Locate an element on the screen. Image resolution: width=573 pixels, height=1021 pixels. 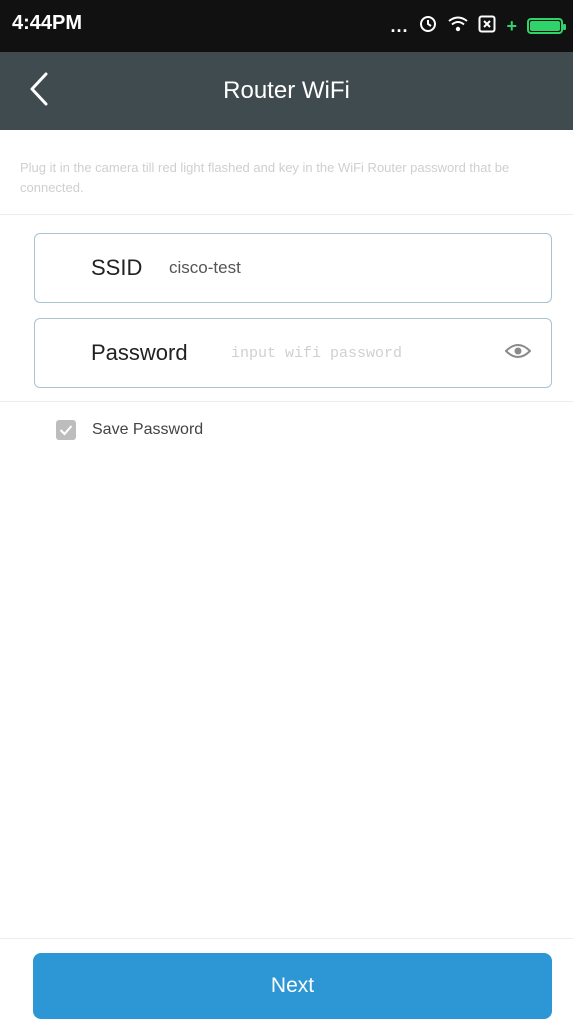
eye-icon is located at coordinates (518, 353).